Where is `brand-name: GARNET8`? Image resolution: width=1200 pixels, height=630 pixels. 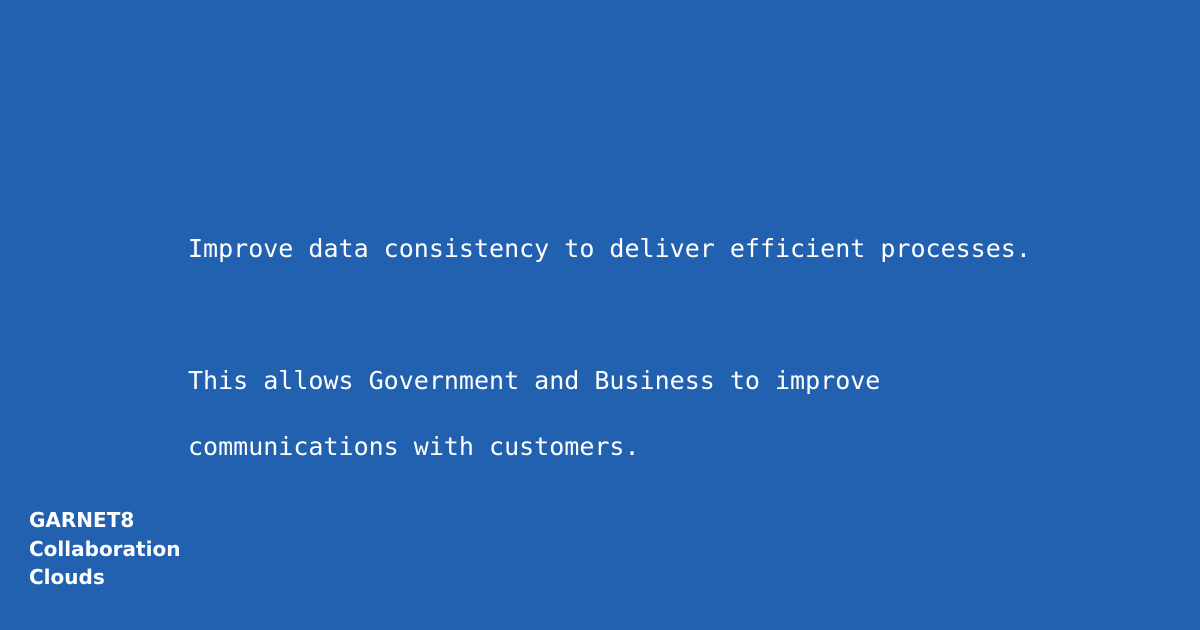 brand-name: GARNET8 is located at coordinates (82, 520).